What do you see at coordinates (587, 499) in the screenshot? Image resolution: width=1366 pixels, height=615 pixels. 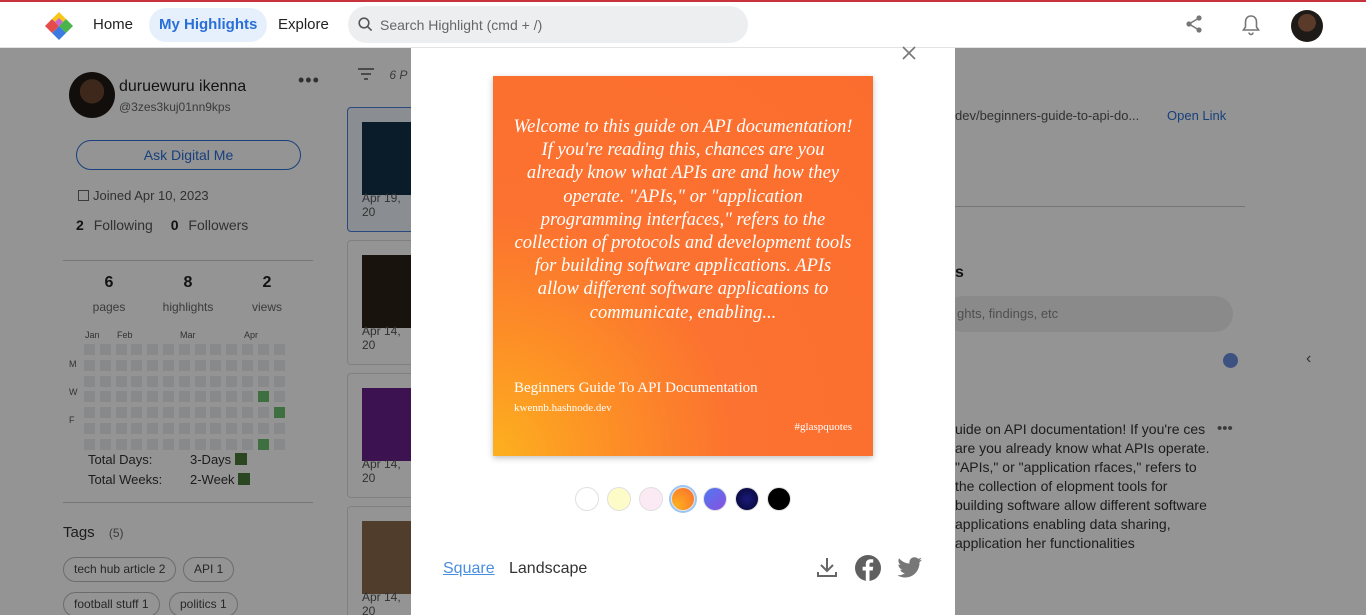 I see `color-swatch-white` at bounding box center [587, 499].